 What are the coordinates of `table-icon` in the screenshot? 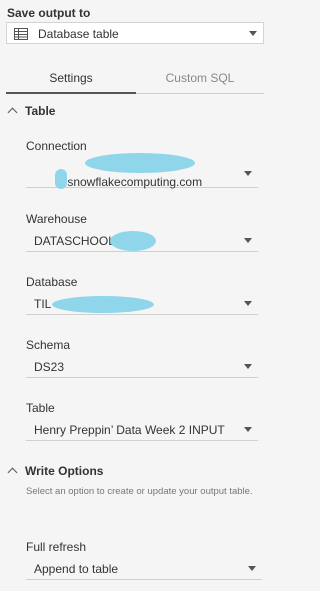 It's located at (21, 33).